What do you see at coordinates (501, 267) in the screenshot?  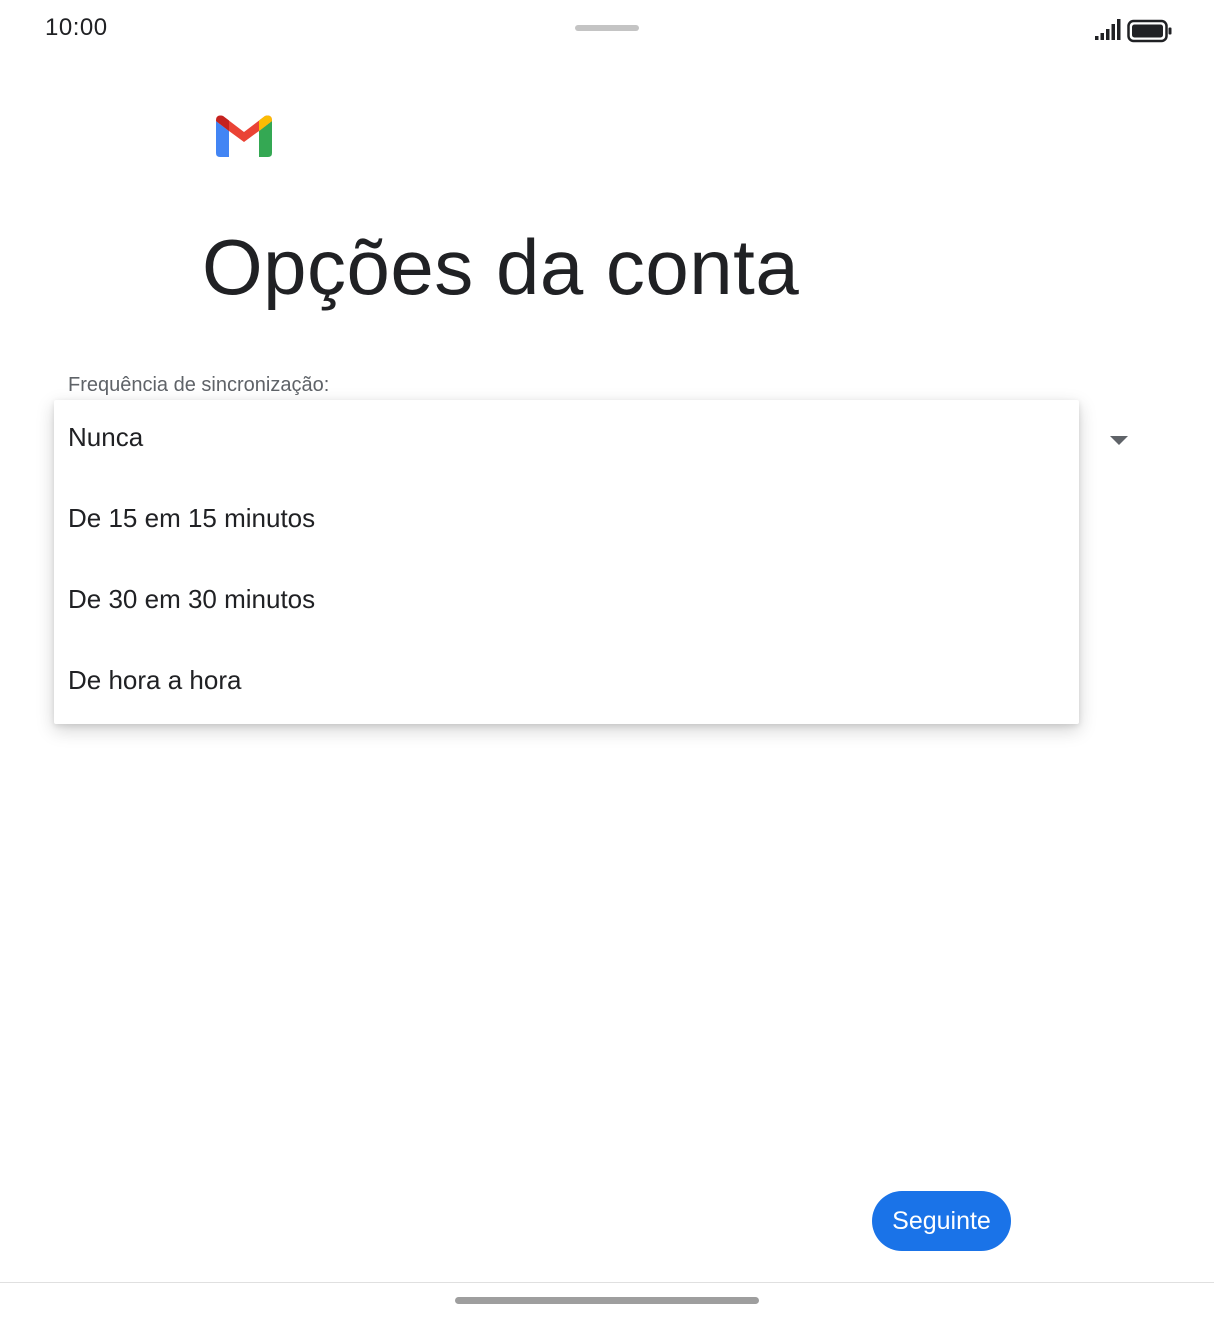 I see `page-title: Opções da conta` at bounding box center [501, 267].